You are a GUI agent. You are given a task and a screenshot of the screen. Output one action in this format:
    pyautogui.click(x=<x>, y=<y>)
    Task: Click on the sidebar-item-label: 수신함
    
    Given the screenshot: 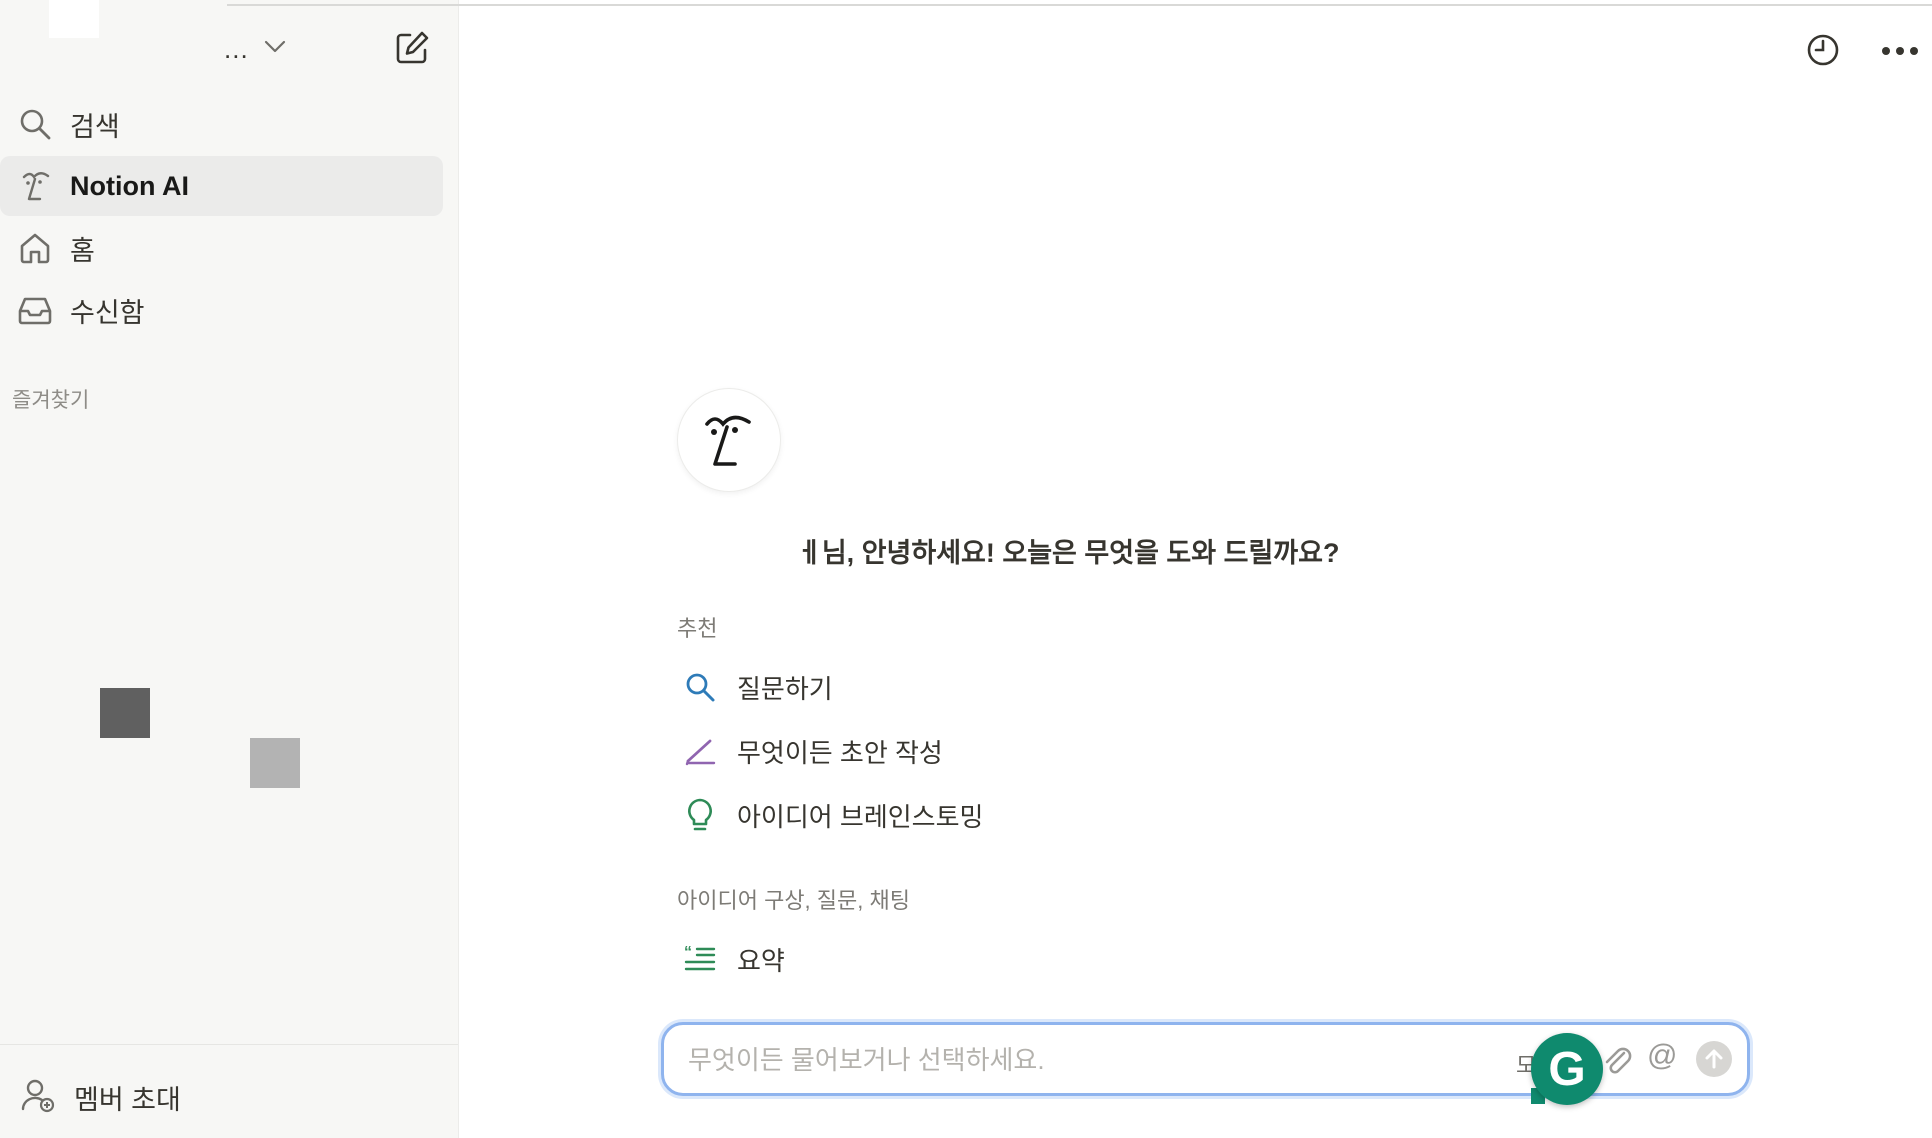 What is the action you would take?
    pyautogui.click(x=107, y=312)
    